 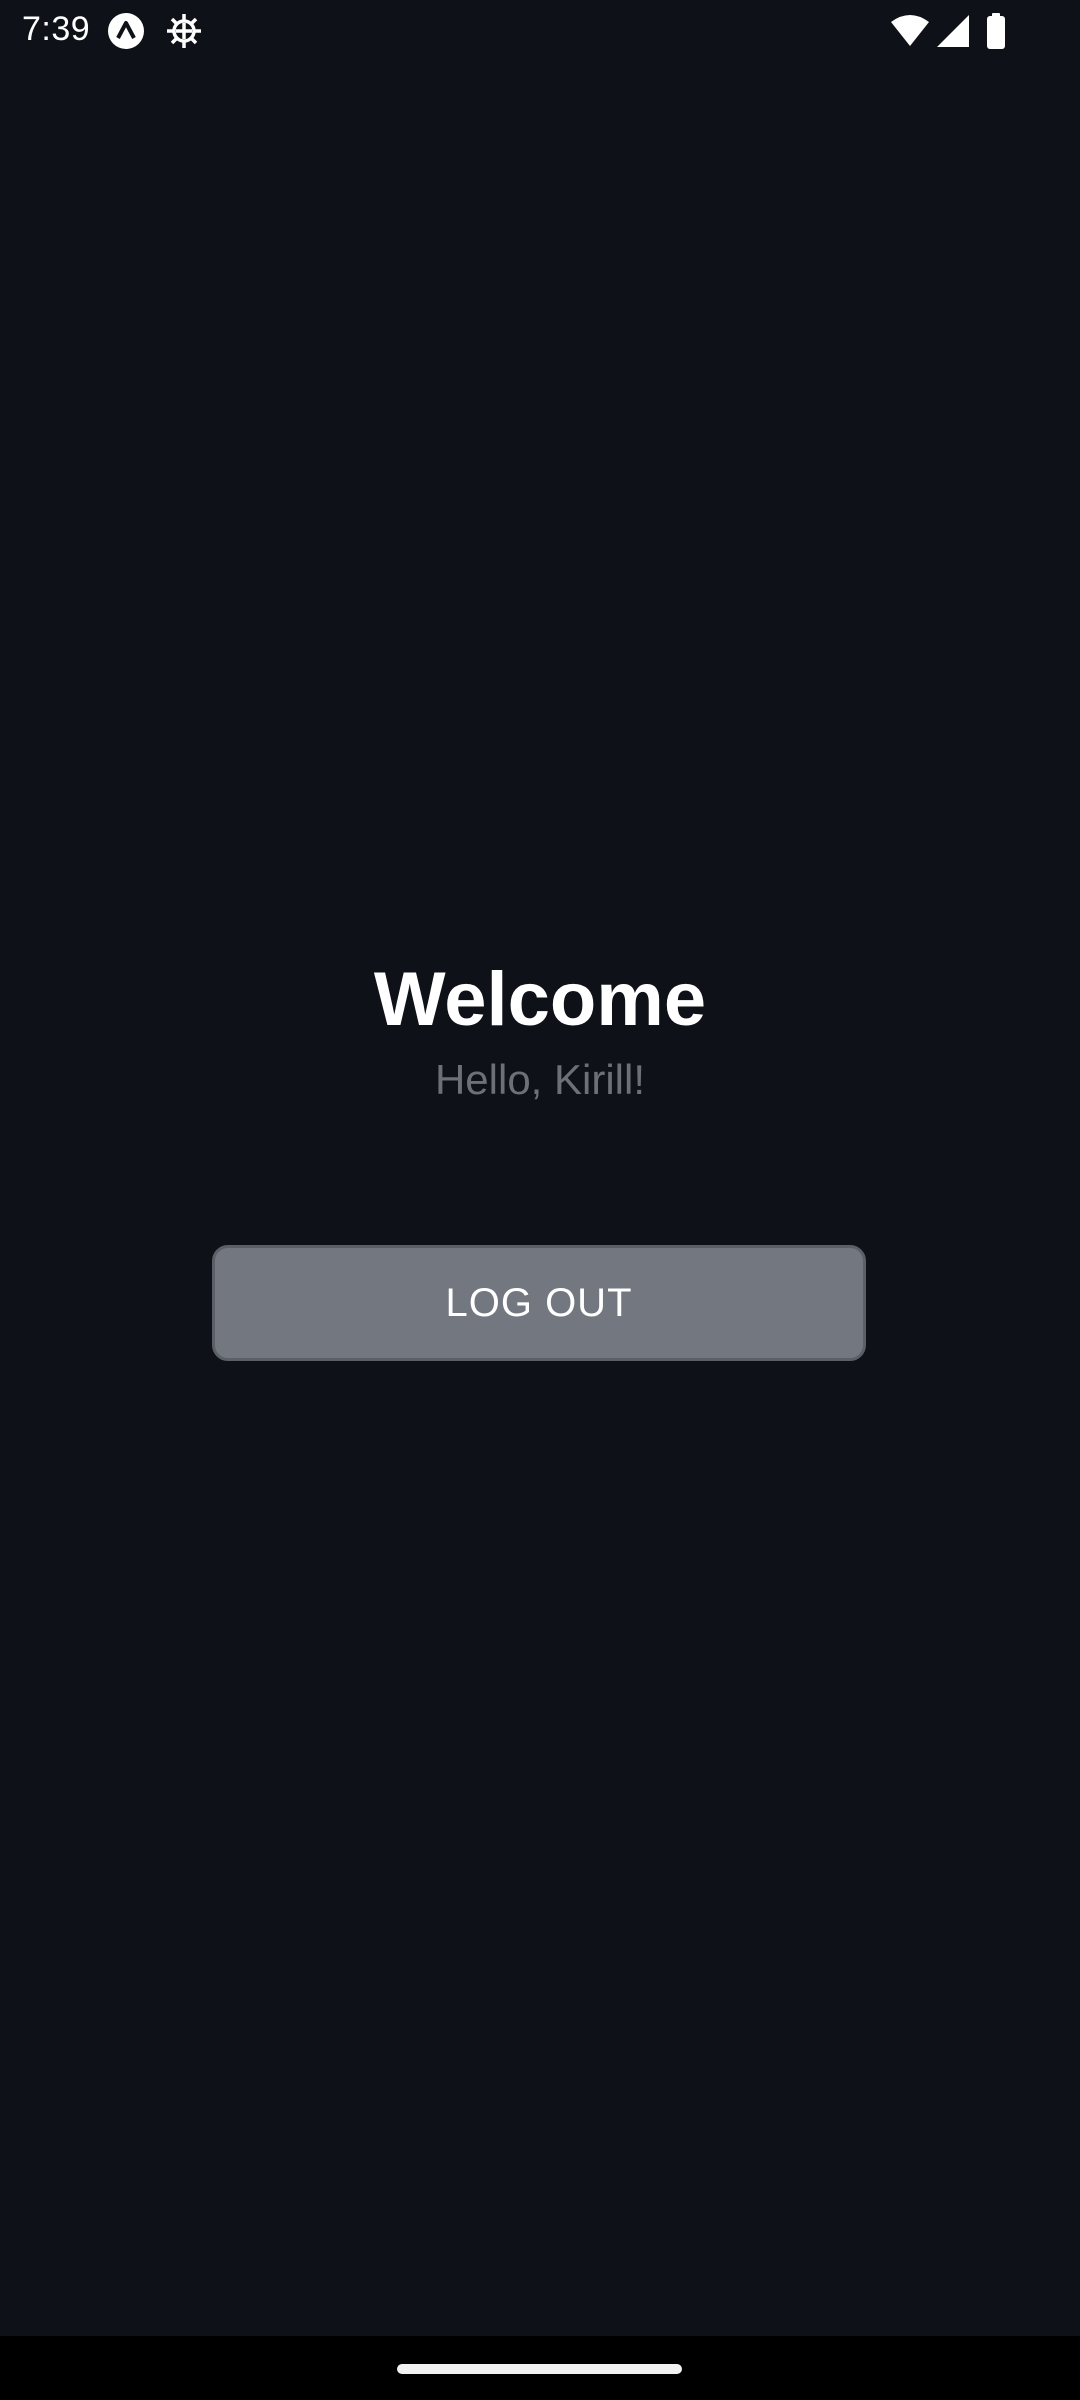 I want to click on app-notification-icon, so click(x=126, y=31).